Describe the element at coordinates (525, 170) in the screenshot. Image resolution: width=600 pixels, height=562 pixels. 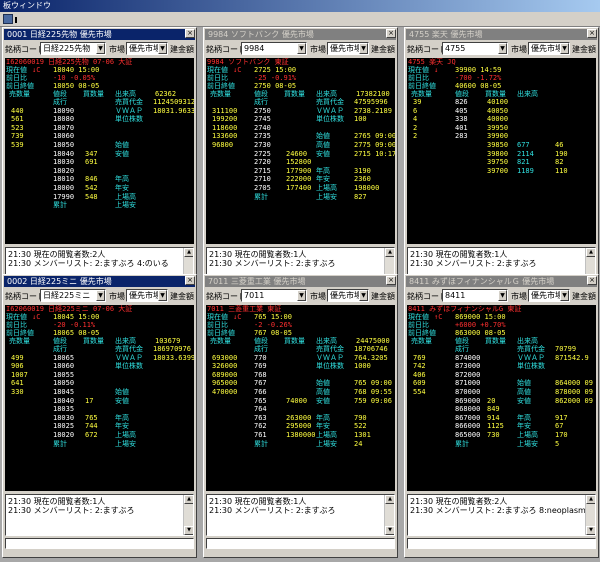
I see `stat-label: 1189` at that location.